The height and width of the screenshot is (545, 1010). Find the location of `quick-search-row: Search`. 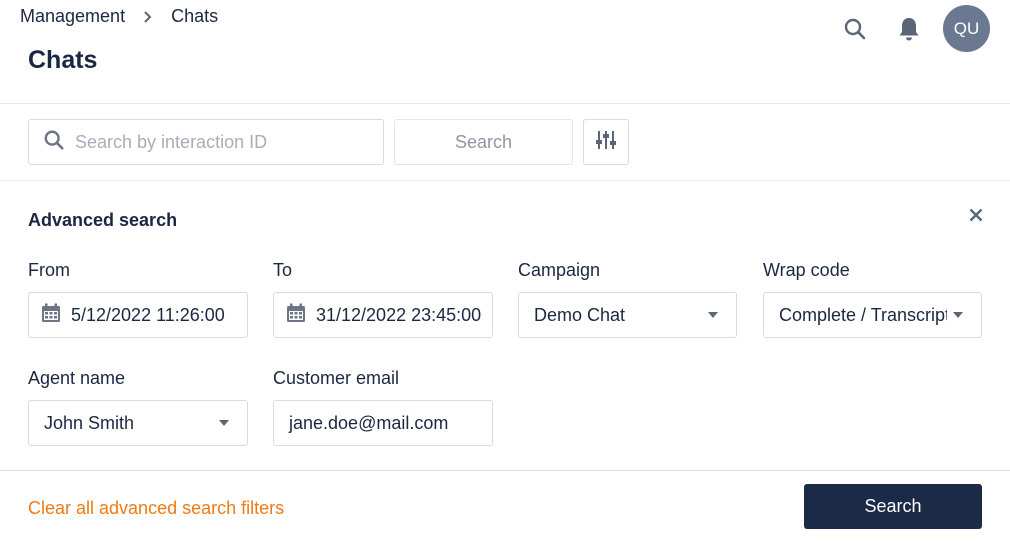

quick-search-row: Search is located at coordinates (505, 142).